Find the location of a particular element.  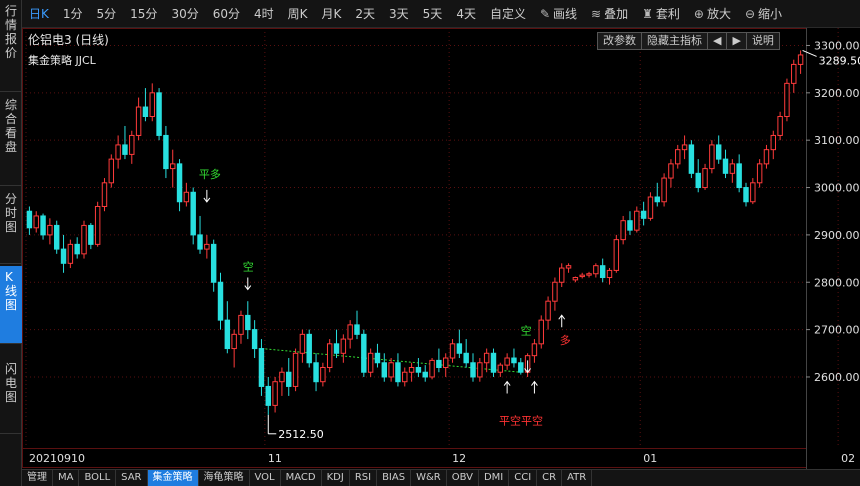

tool-label: 放大 is located at coordinates (718, 13).